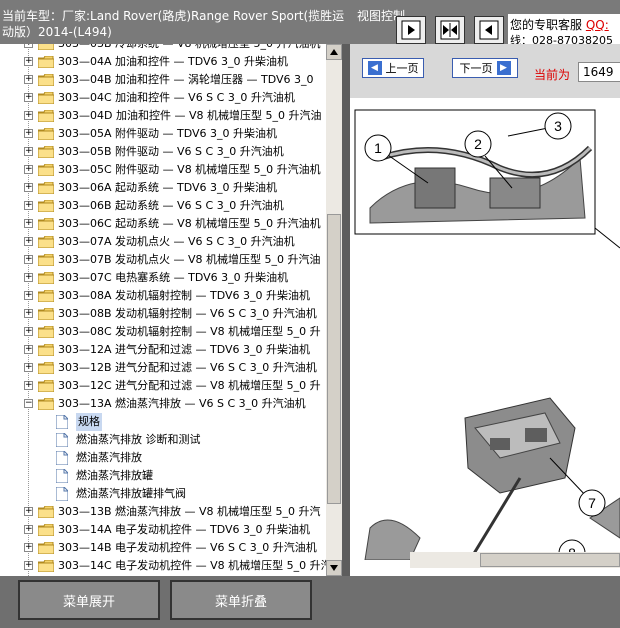 Image resolution: width=620 pixels, height=628 pixels. What do you see at coordinates (187, 313) in the screenshot?
I see `tree-item-label: 303—08B 发动机辐射控制 — V6 S C 3_0 升汽油机` at bounding box center [187, 313].